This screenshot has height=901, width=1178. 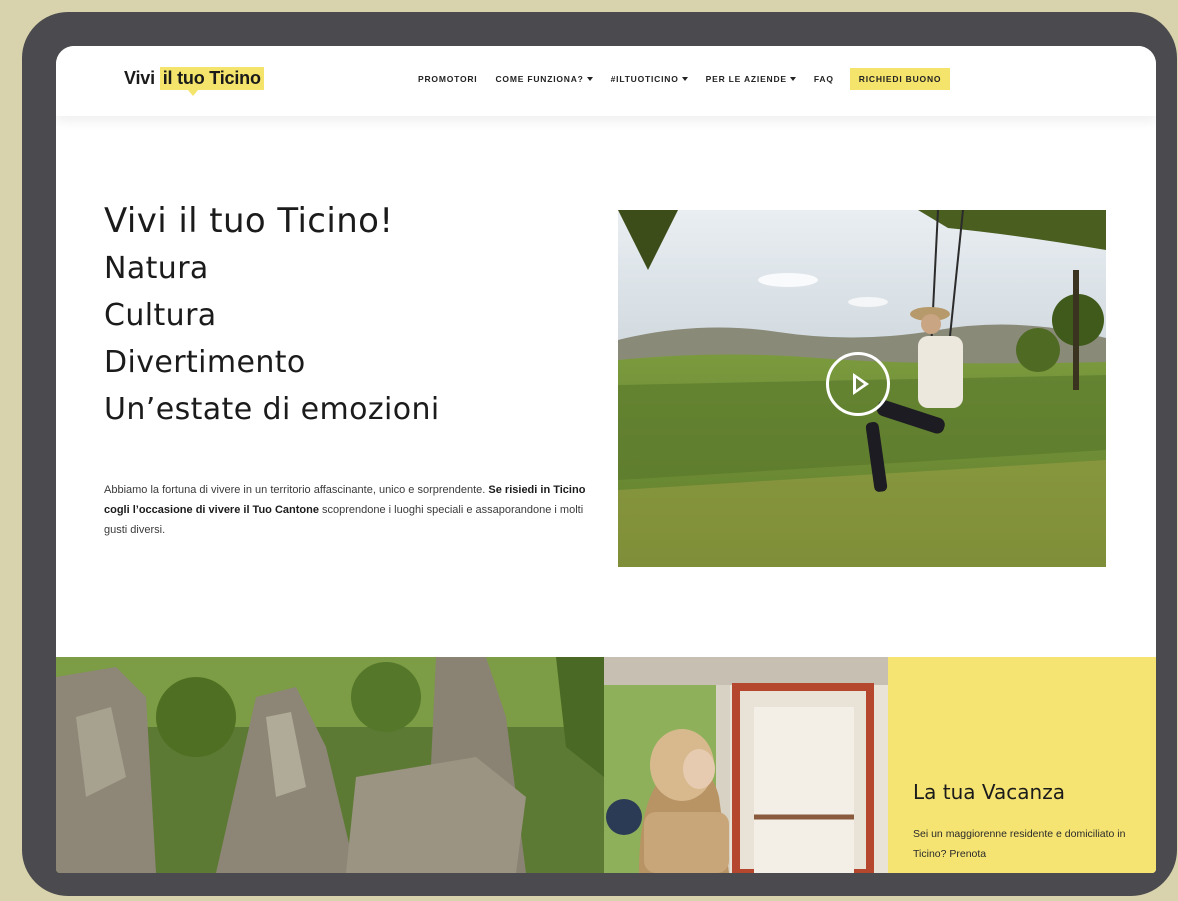 I want to click on nav-item-promotori: PROMOTORI, so click(x=447, y=79).